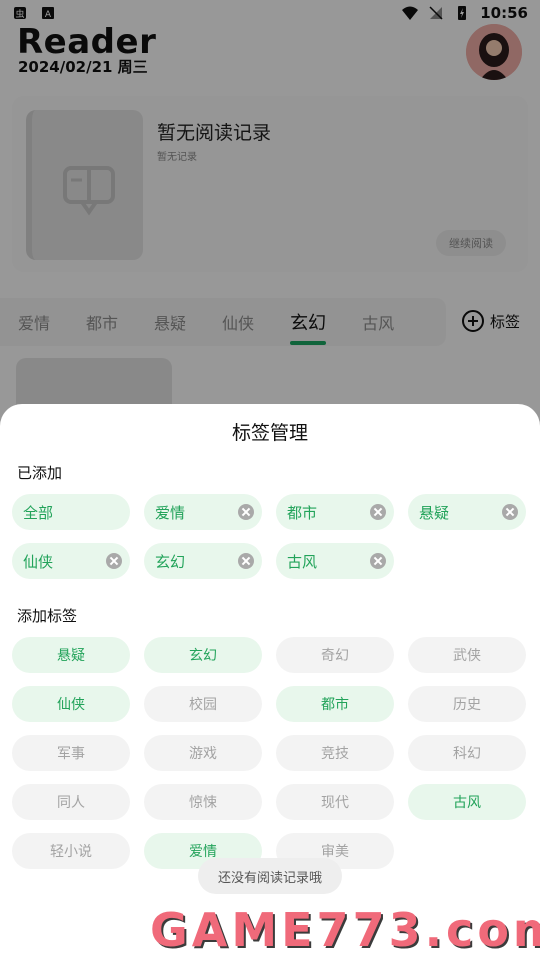  Describe the element at coordinates (71, 851) in the screenshot. I see `tag-option: 轻小说` at that location.